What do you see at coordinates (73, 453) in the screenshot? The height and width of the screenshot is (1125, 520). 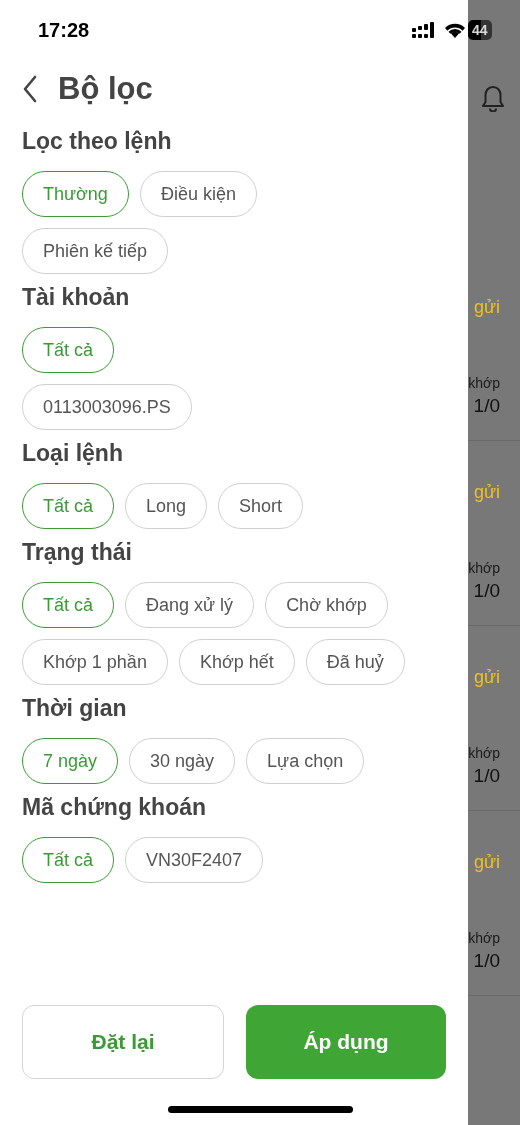 I see `section-title: Loại lệnh` at bounding box center [73, 453].